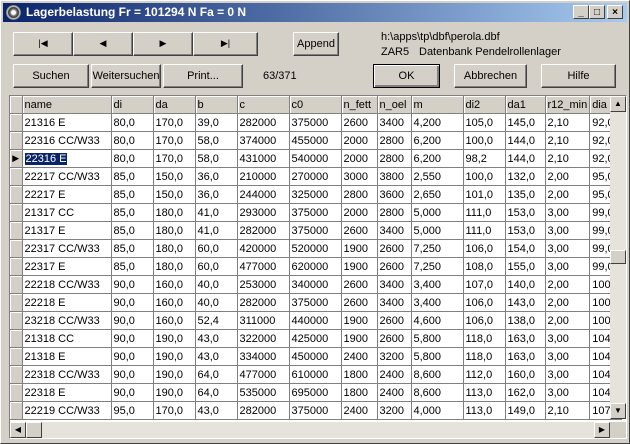 This screenshot has width=630, height=444. I want to click on cell-di2: 113,0, so click(484, 392).